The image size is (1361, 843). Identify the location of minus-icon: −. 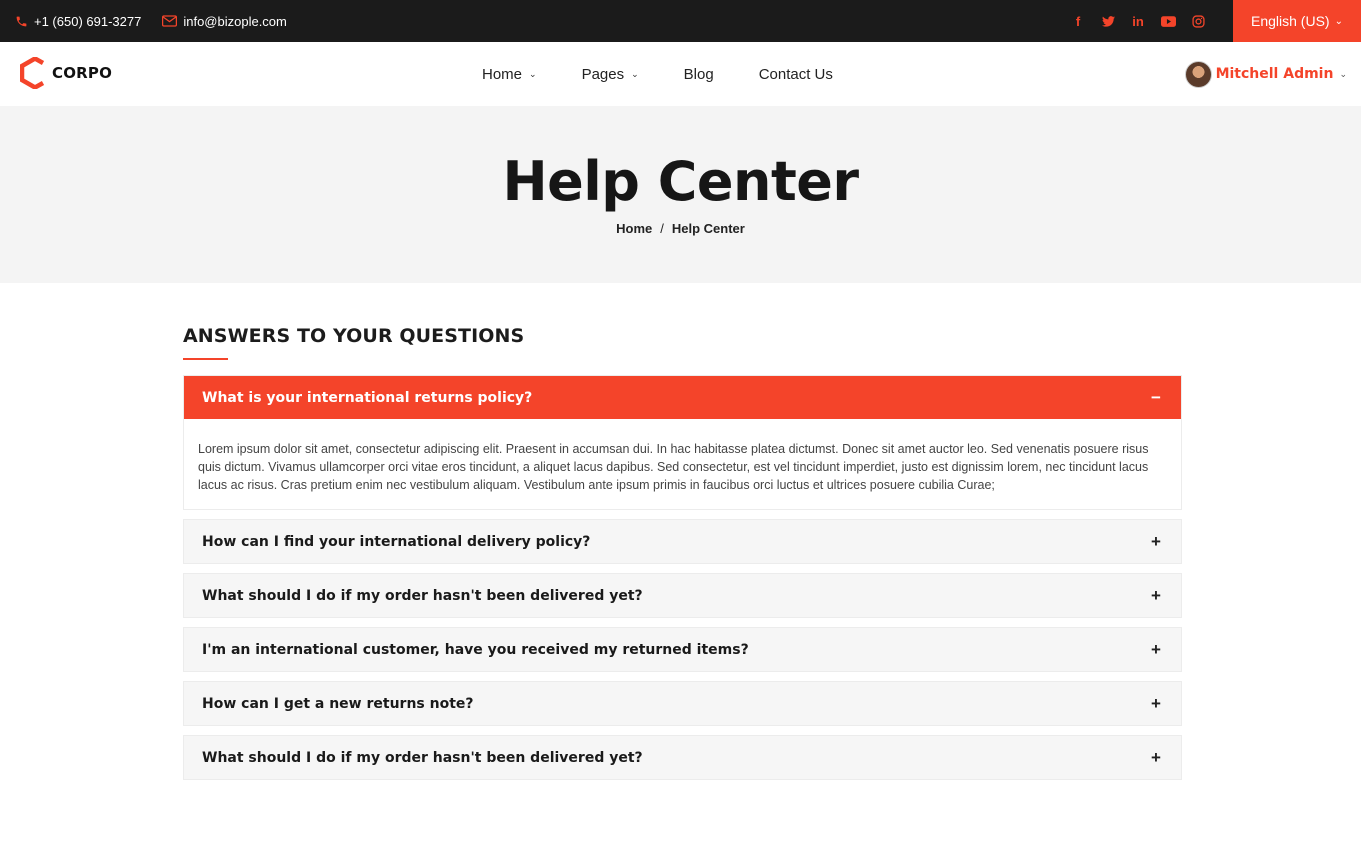
(1156, 397).